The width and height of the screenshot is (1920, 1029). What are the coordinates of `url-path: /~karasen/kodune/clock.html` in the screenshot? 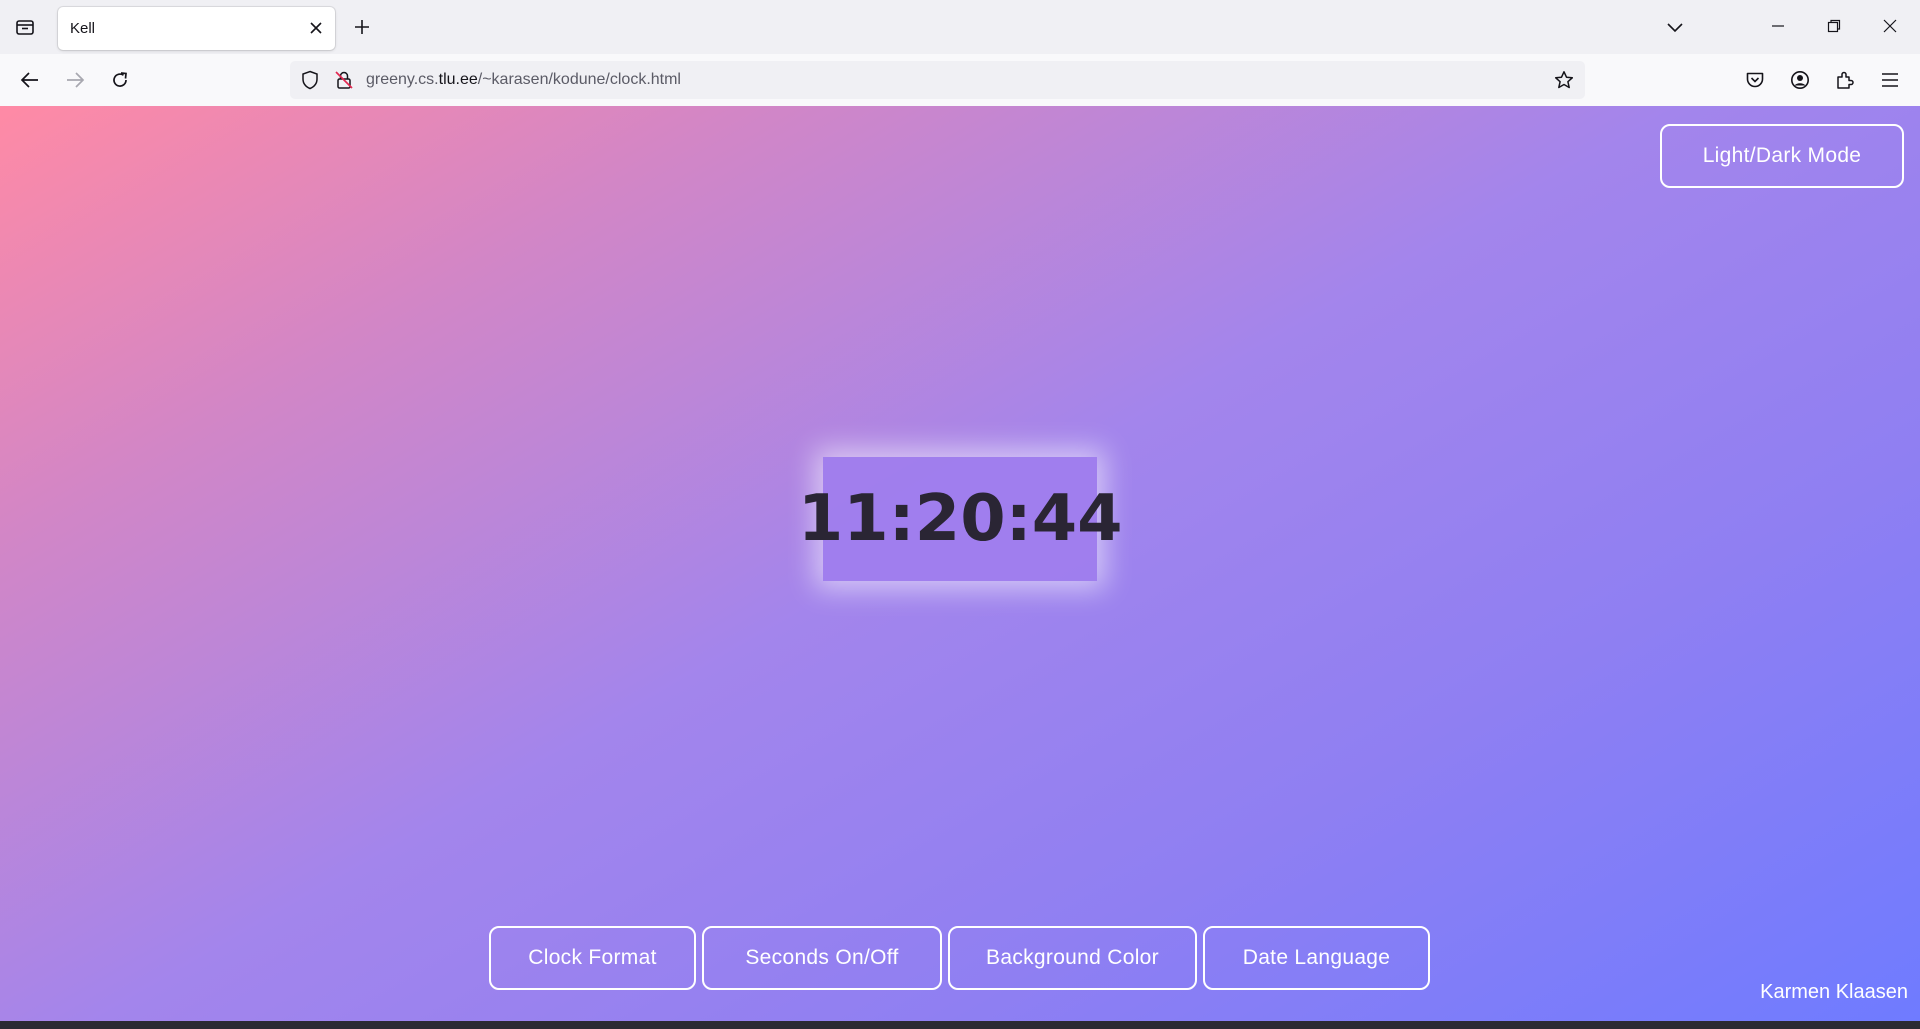 It's located at (579, 79).